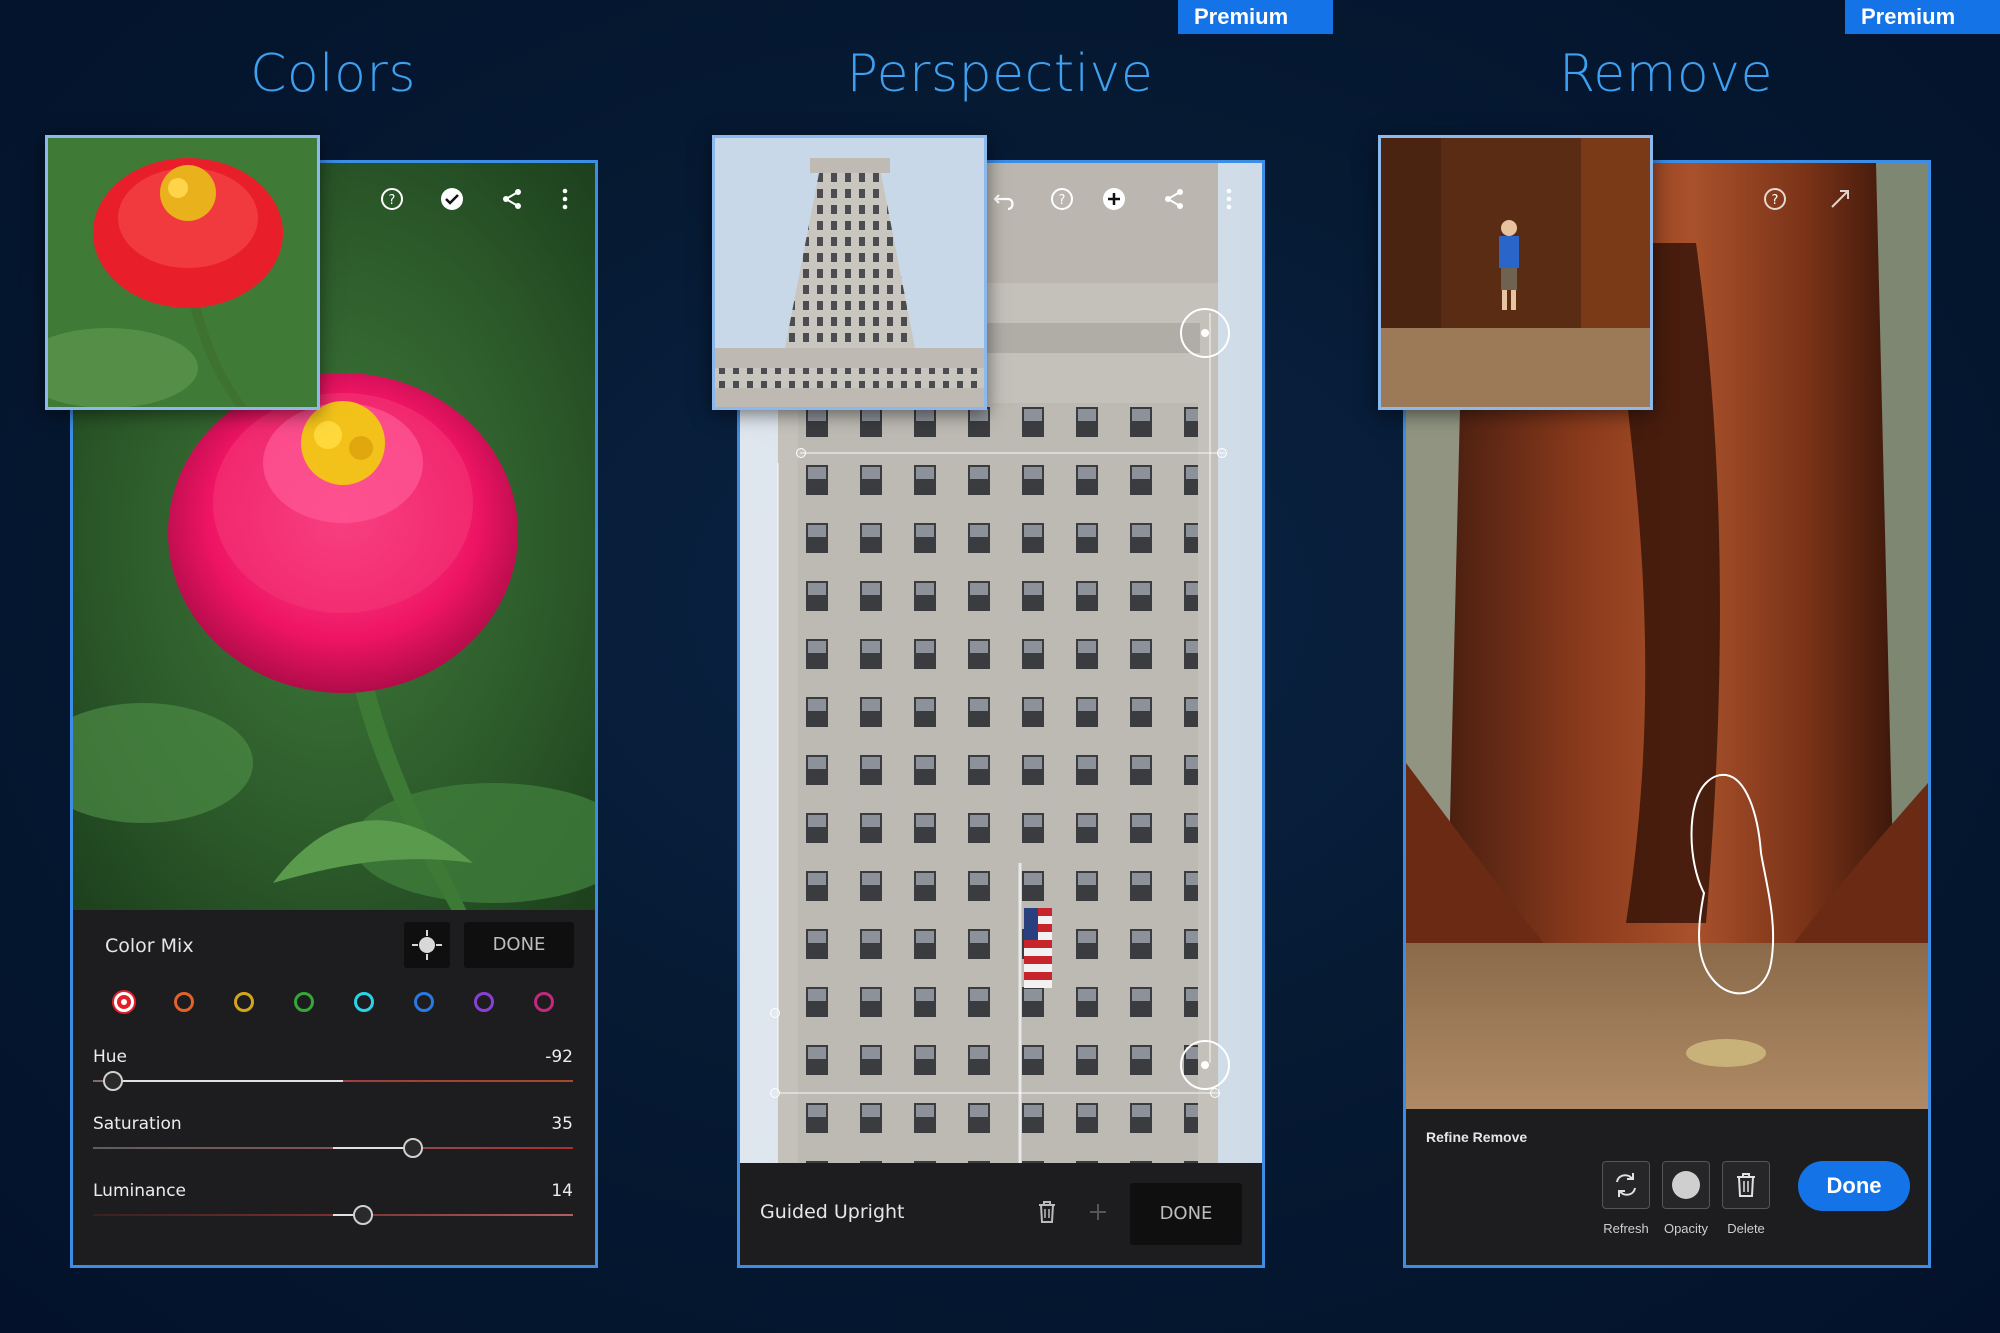 The image size is (2000, 1333). I want to click on delete-button, so click(1746, 1185).